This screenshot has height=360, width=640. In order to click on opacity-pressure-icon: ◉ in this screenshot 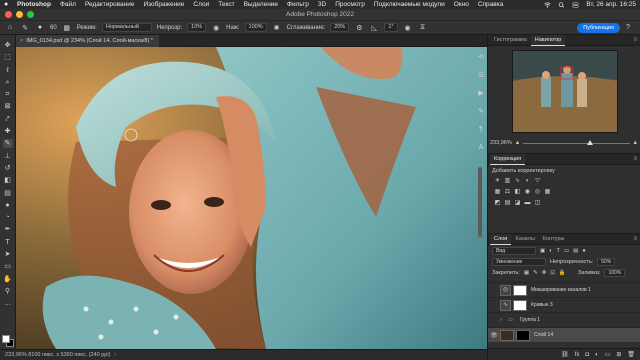, I will do `click(216, 28)`.